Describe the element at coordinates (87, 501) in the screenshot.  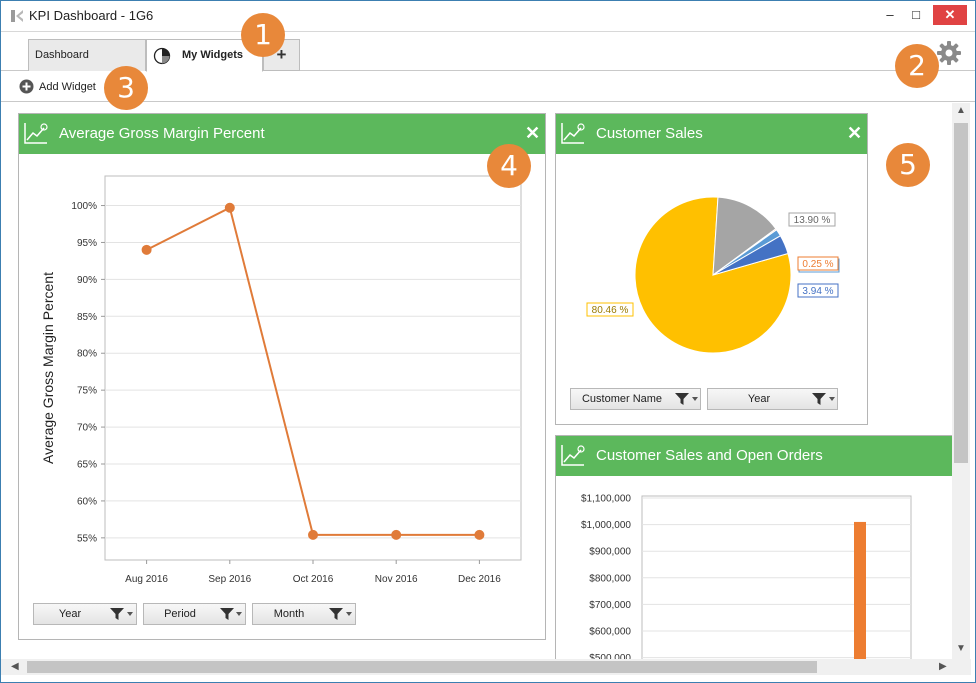
I see `y-tick-label: 60%` at that location.